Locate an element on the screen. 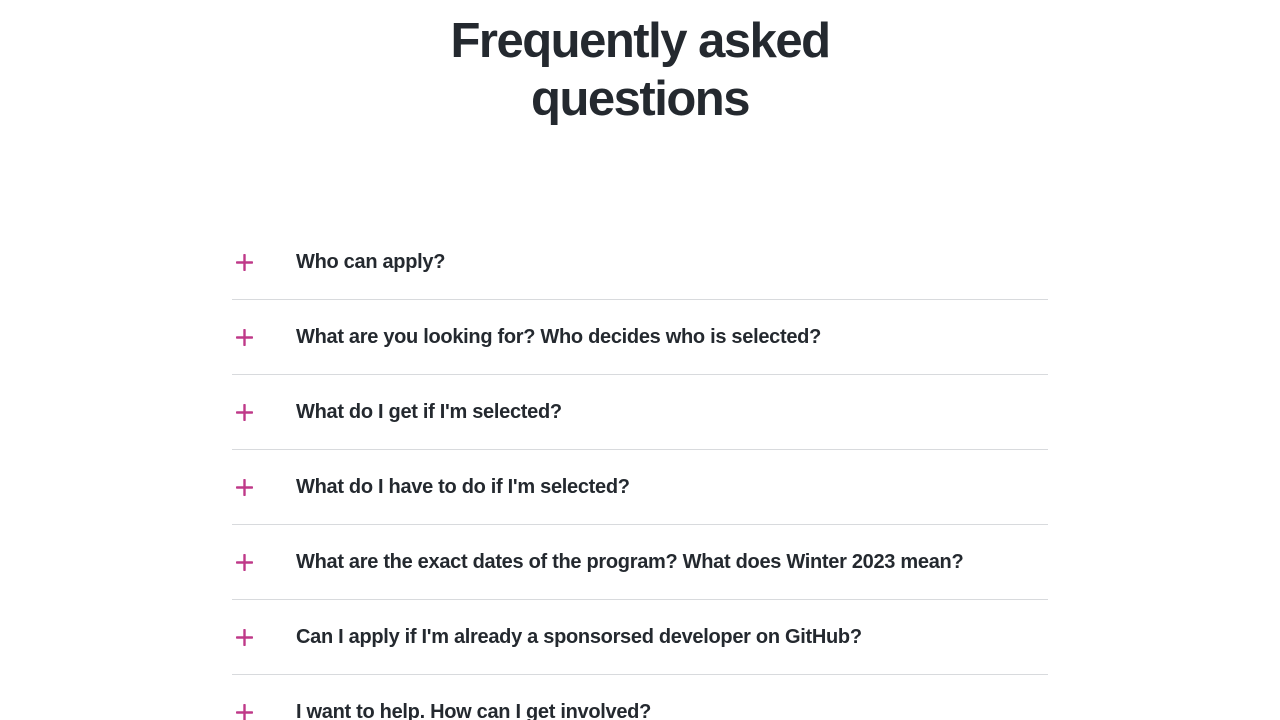 This screenshot has height=720, width=1280. faq-item-who-can-apply: Who can apply? is located at coordinates (640, 262).